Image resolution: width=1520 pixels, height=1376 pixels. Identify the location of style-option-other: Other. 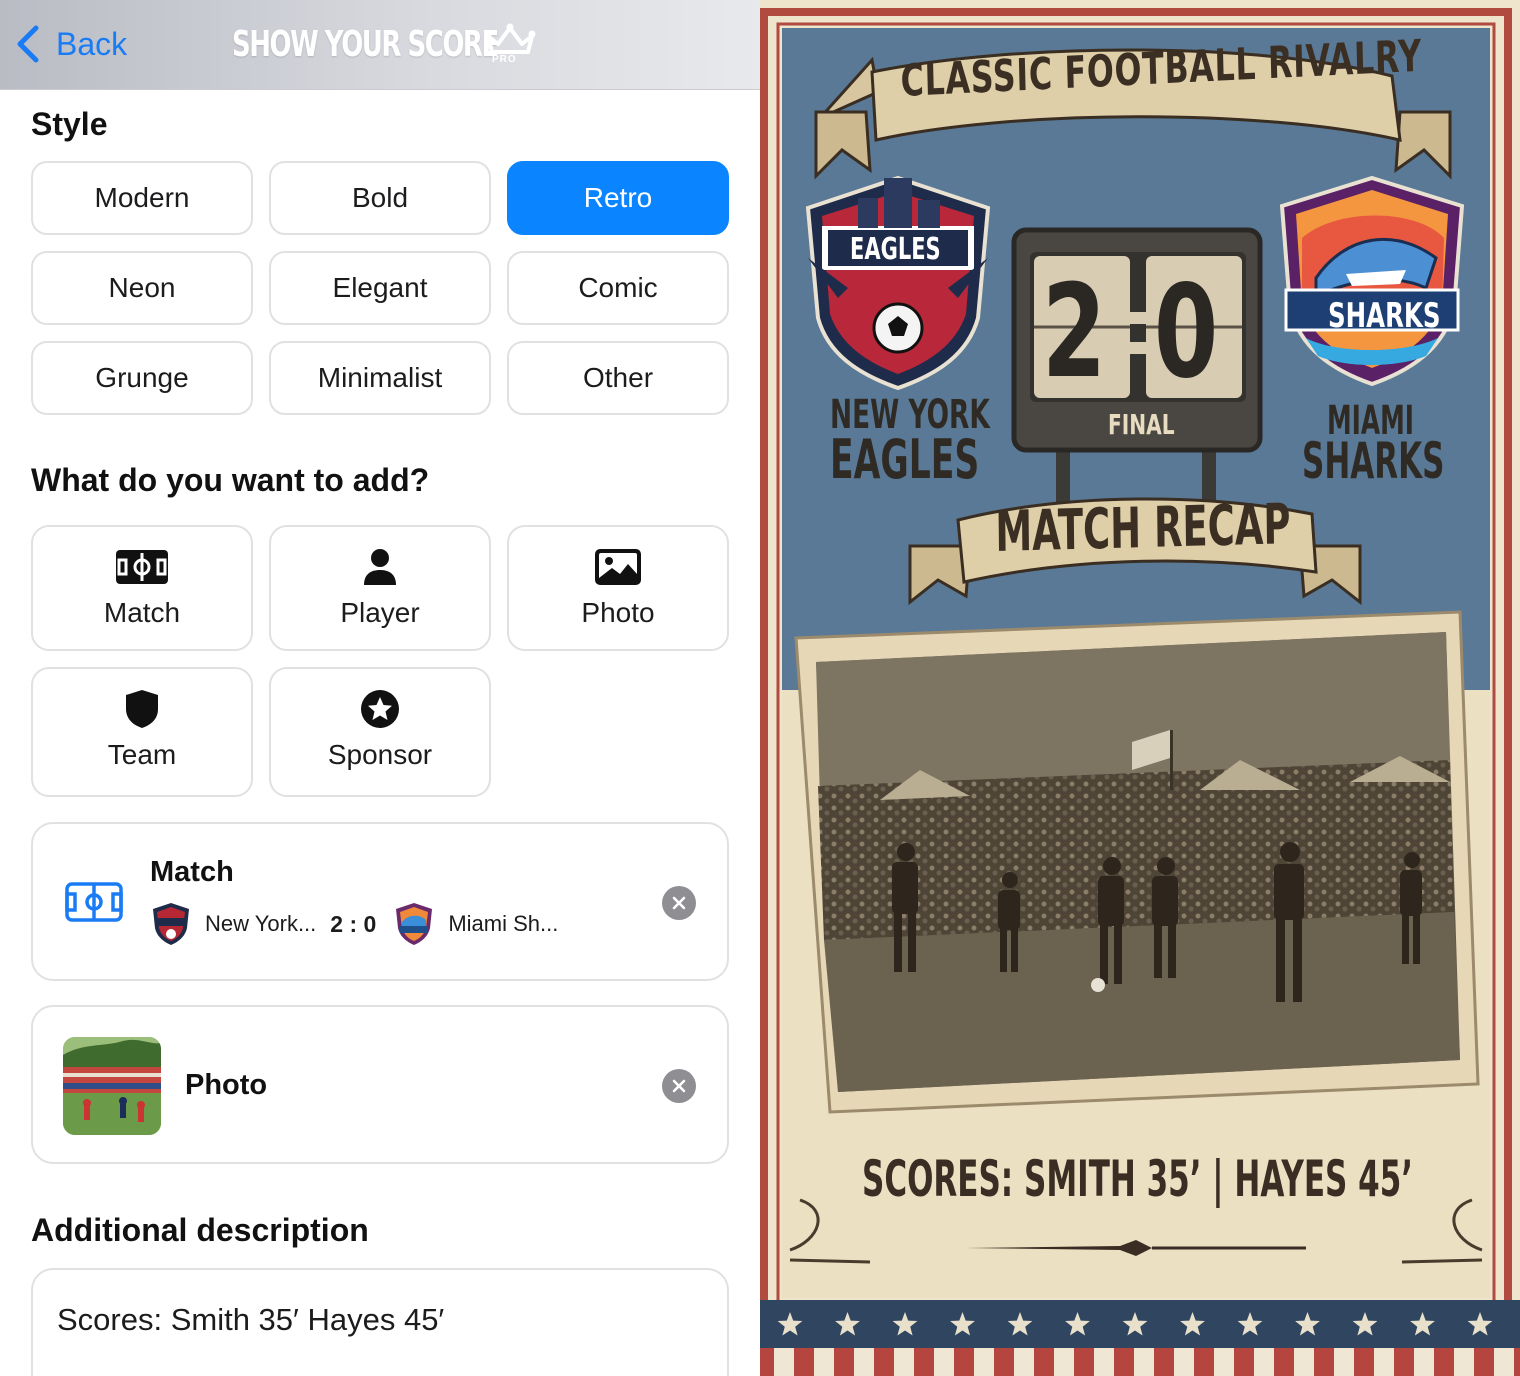
(618, 378).